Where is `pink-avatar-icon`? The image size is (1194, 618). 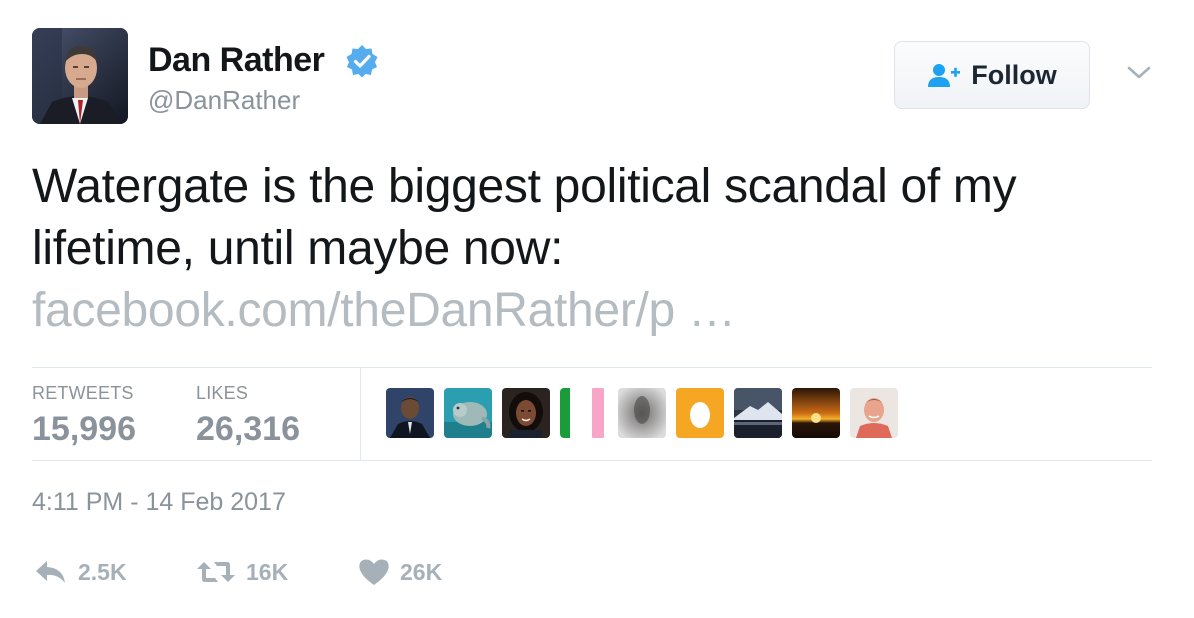
pink-avatar-icon is located at coordinates (598, 413).